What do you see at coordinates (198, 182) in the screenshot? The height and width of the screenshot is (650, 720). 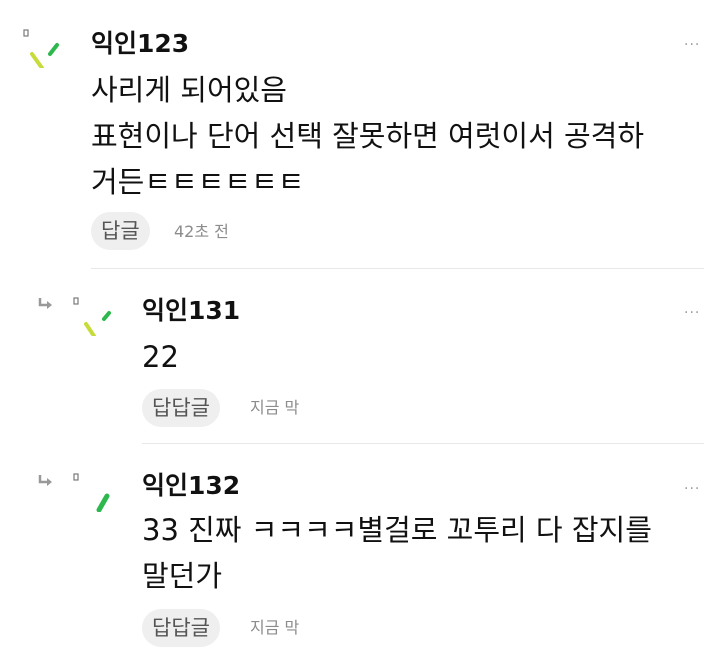 I see `comment-text-line: 거든ㅌㅌㅌㅌㅌㅌ` at bounding box center [198, 182].